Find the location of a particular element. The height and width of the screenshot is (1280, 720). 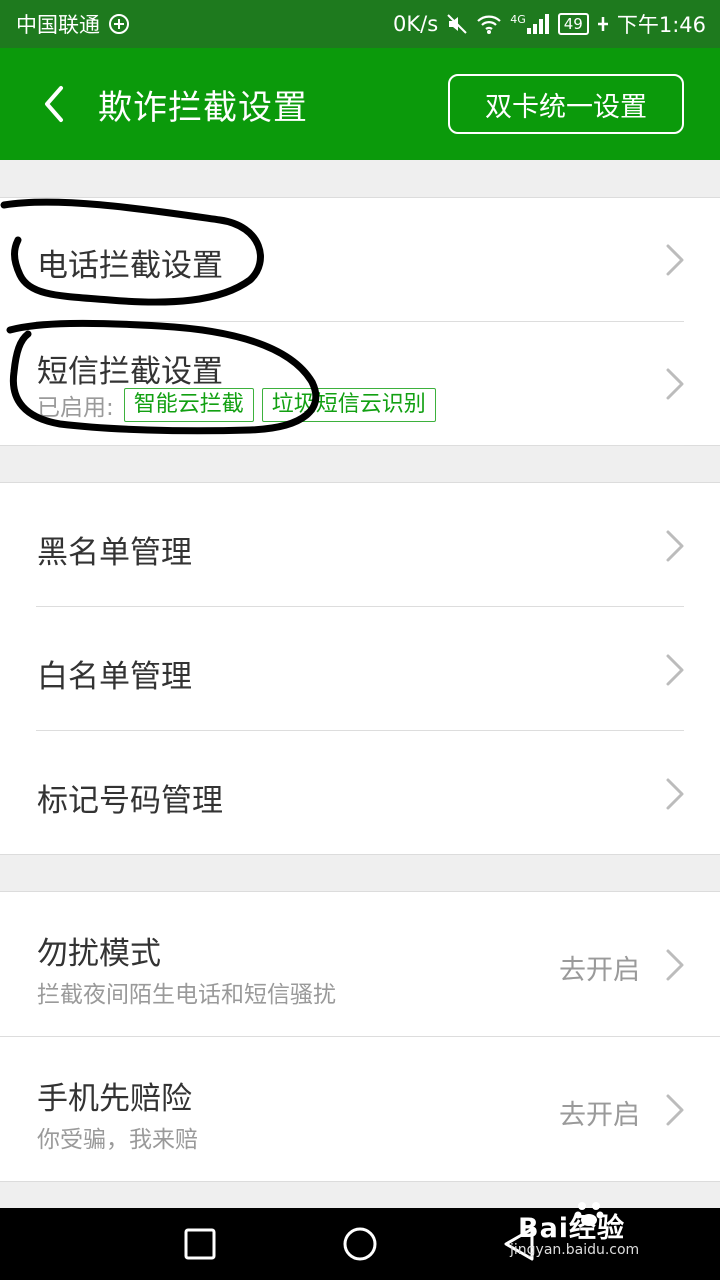

enabled-tags: 已启用: 智能云拦截 垃圾短信云识别 is located at coordinates (236, 405).